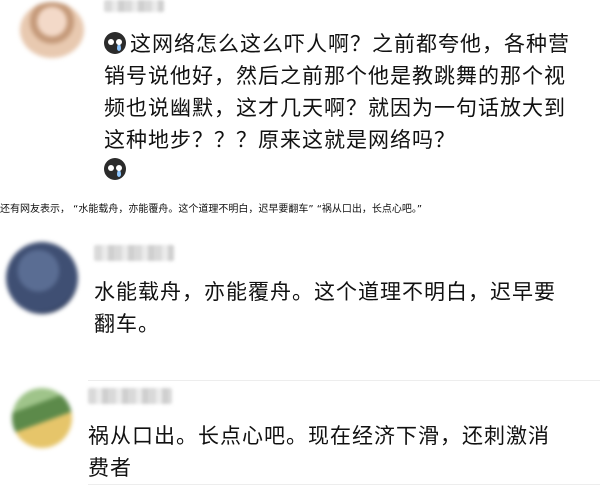  I want to click on comment-text: 水能载舟，亦能覆舟。这个道理不明白，迟早要翻车。, so click(325, 308).